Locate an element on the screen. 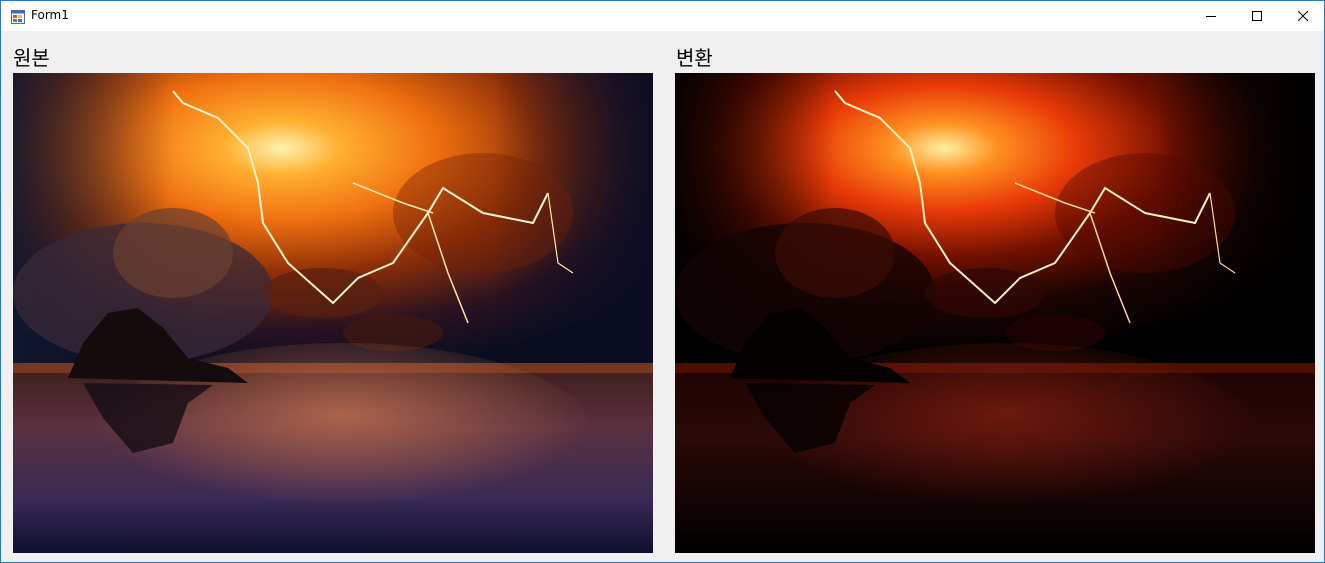  form-app-icon is located at coordinates (18, 16).